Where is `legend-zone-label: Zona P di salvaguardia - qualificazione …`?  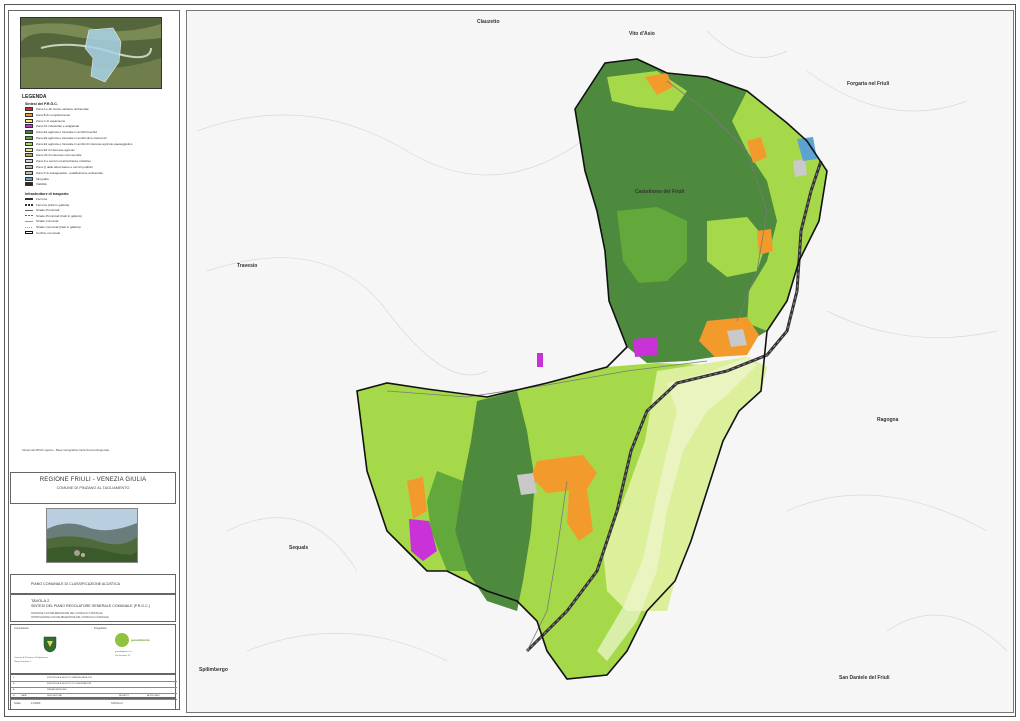 legend-zone-label: Zona P di salvaguardia - qualificazione … is located at coordinates (69, 172).